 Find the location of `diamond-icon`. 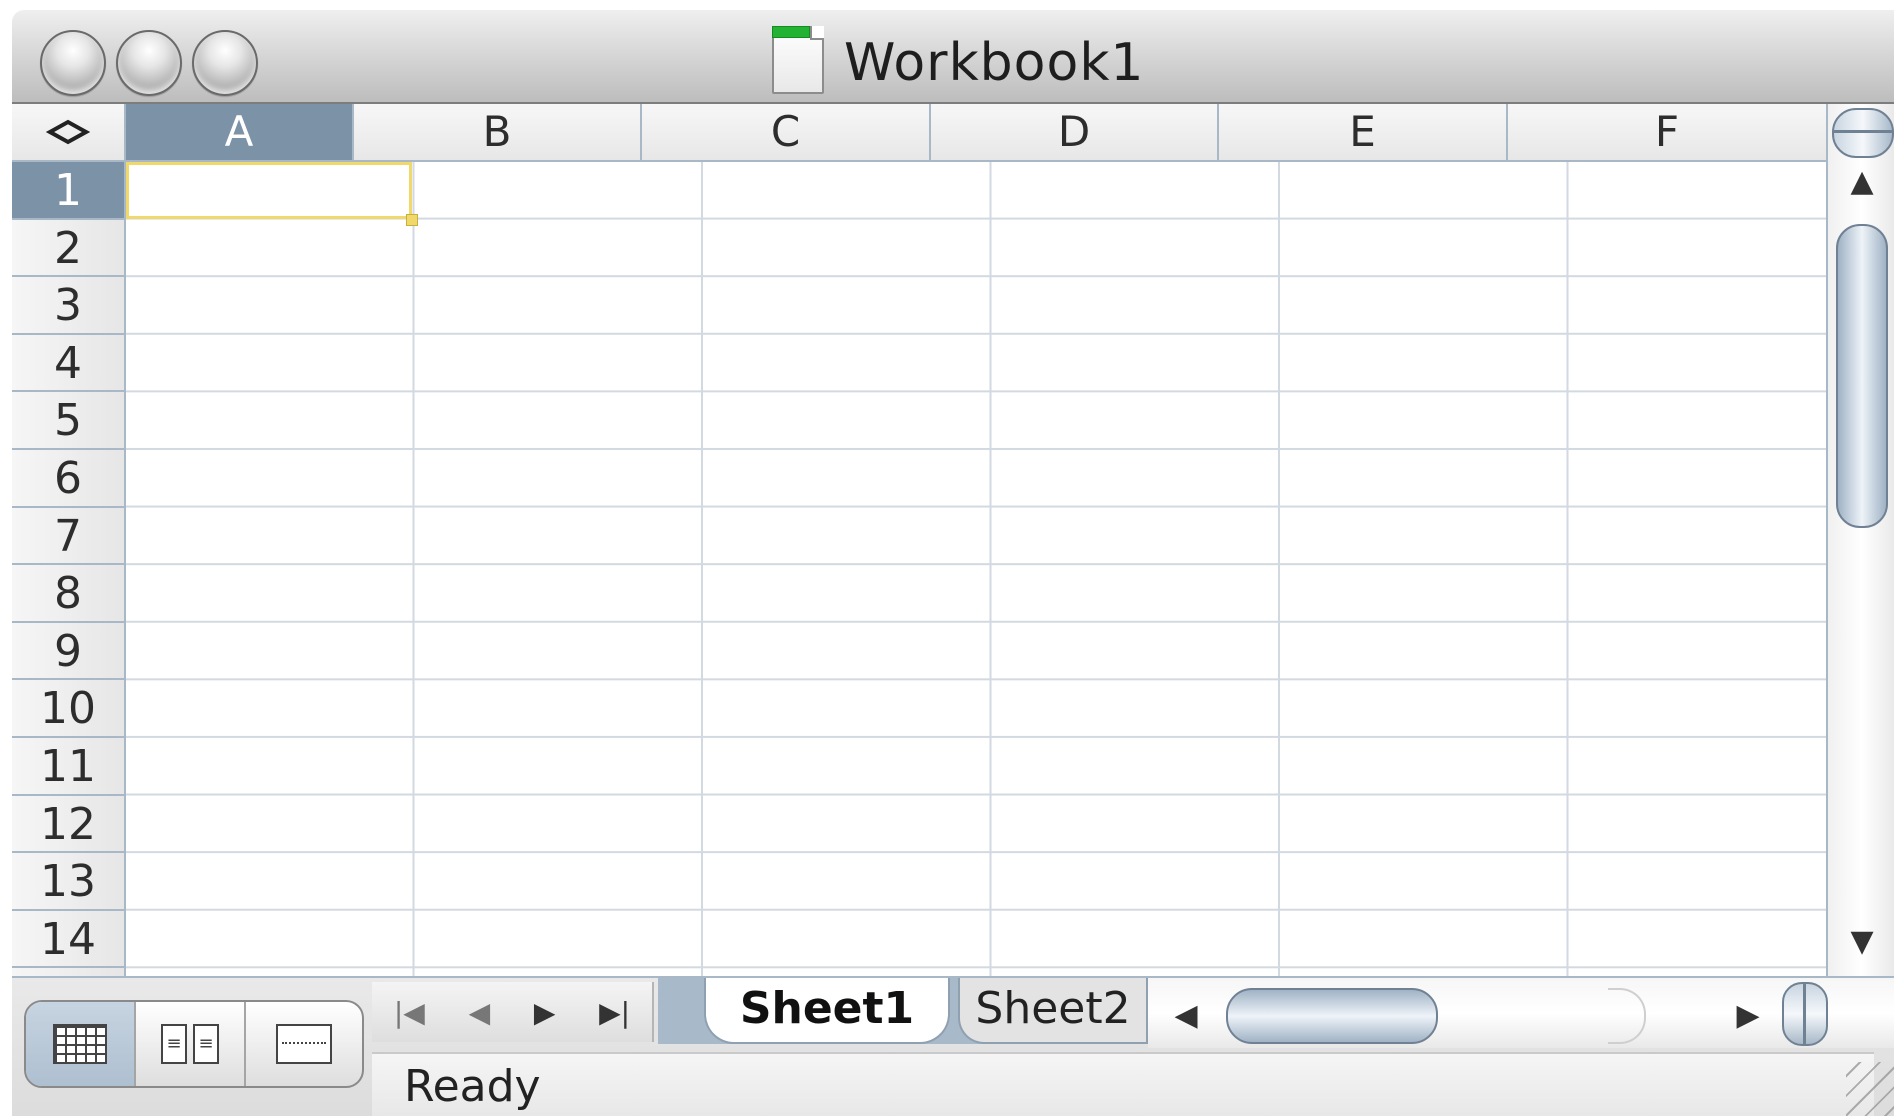

diamond-icon is located at coordinates (68, 132).